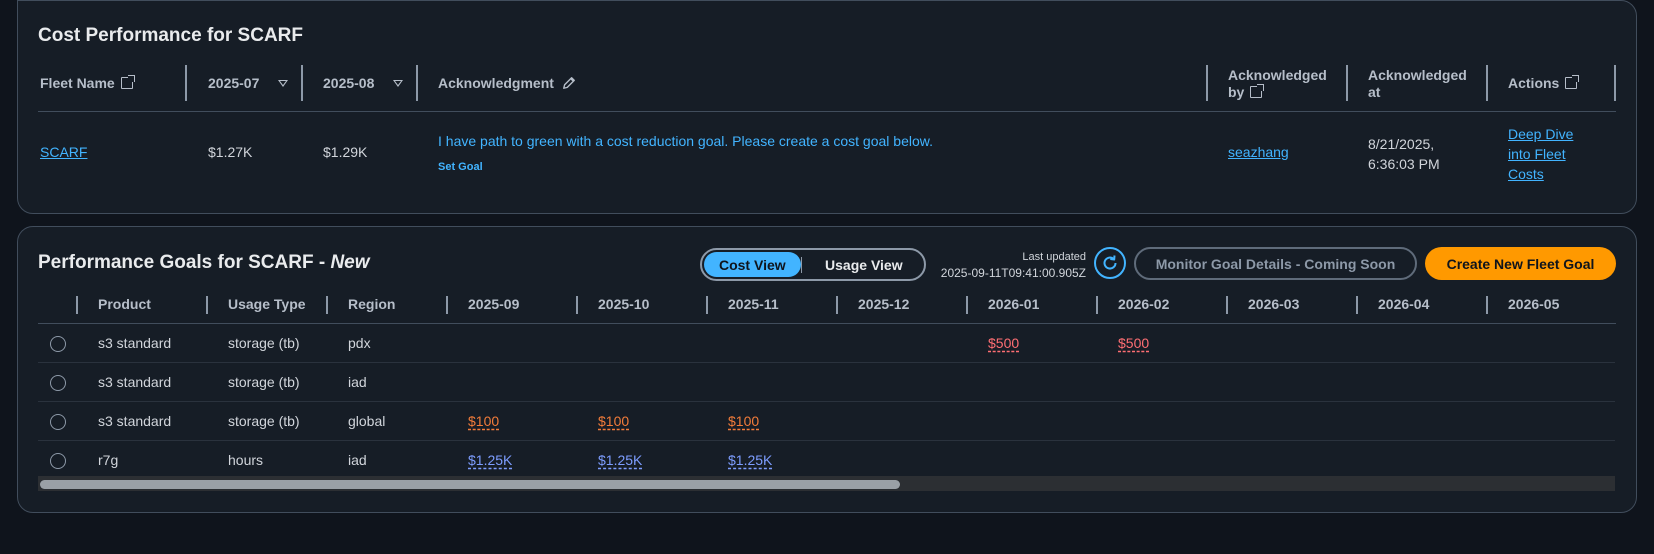 The height and width of the screenshot is (554, 1654). I want to click on col-2025-09: 2025-09, so click(494, 304).